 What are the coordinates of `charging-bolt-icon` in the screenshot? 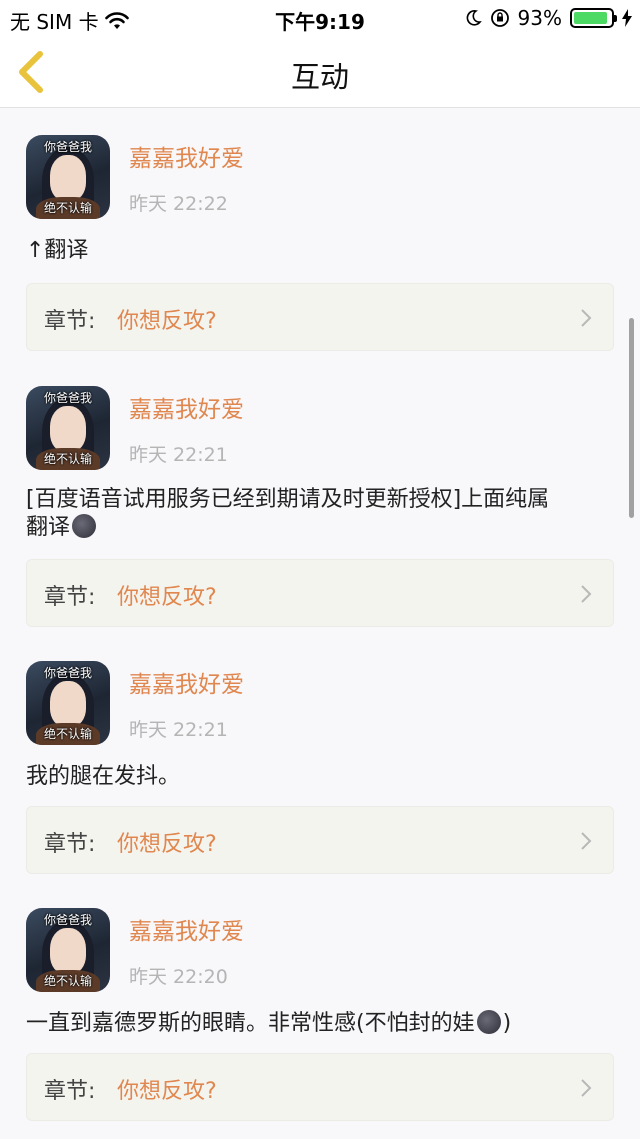 It's located at (627, 18).